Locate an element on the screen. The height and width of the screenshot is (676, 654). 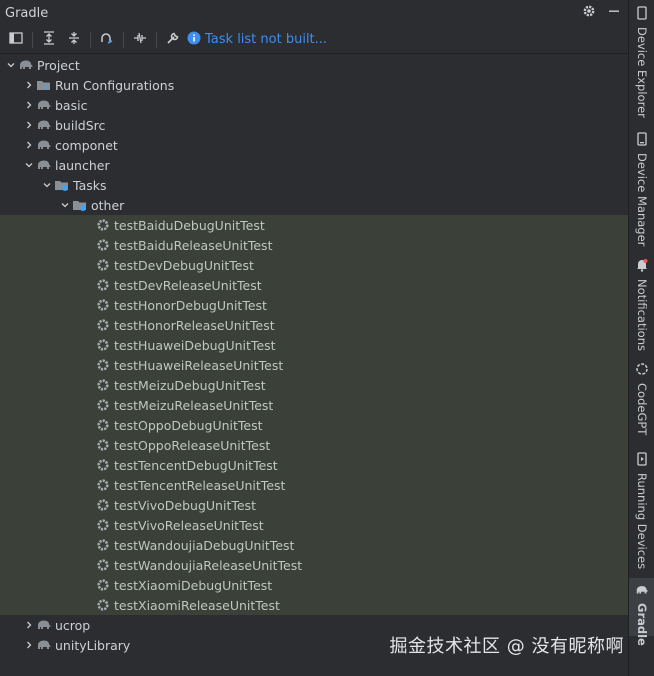
offline-mode-button is located at coordinates (140, 40).